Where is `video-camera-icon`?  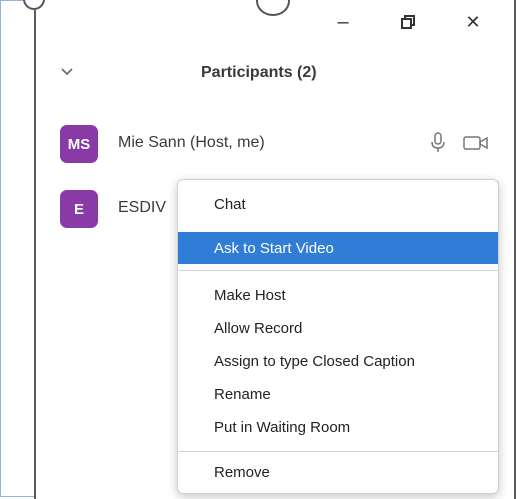
video-camera-icon is located at coordinates (476, 143).